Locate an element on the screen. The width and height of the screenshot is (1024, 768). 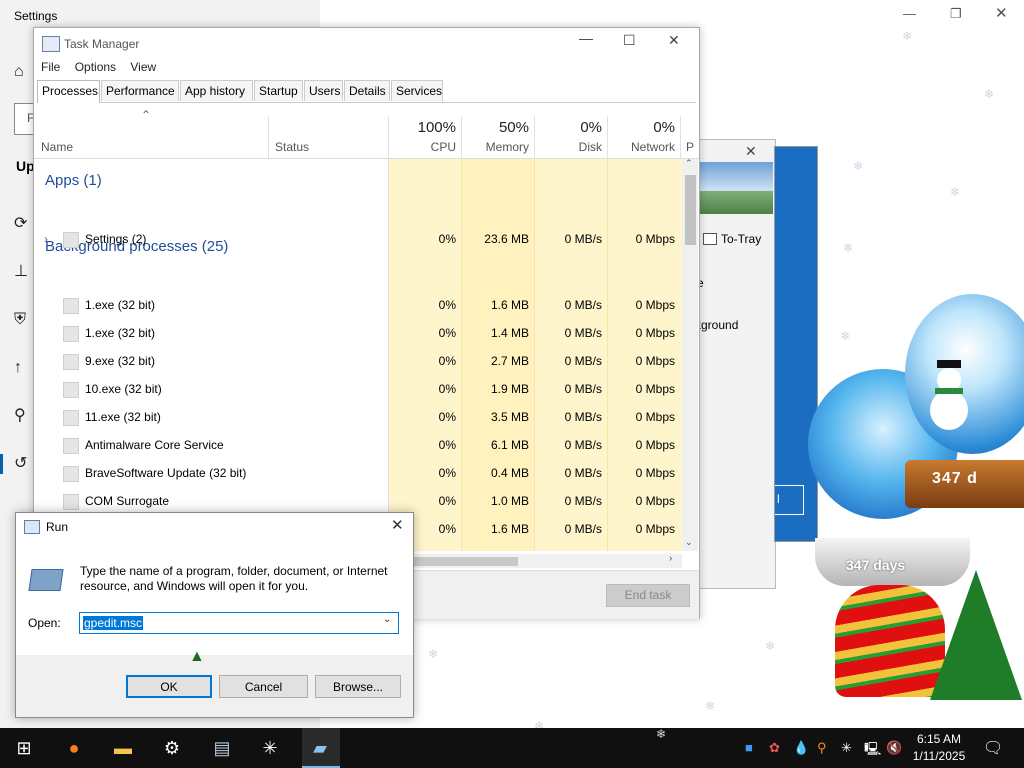
group-apps: Apps (1) is located at coordinates (73, 180).